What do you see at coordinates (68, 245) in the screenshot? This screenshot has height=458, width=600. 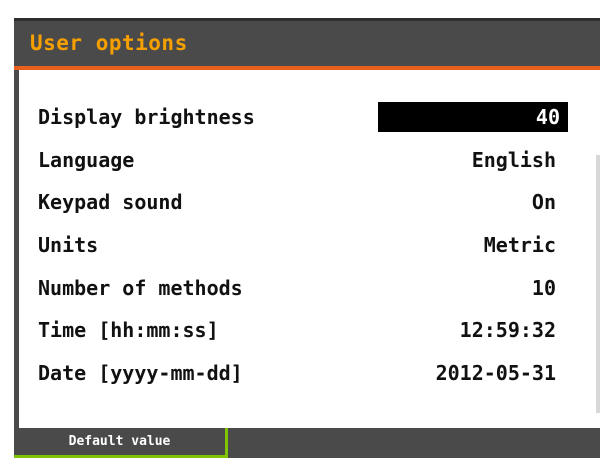 I see `option-label: Units` at bounding box center [68, 245].